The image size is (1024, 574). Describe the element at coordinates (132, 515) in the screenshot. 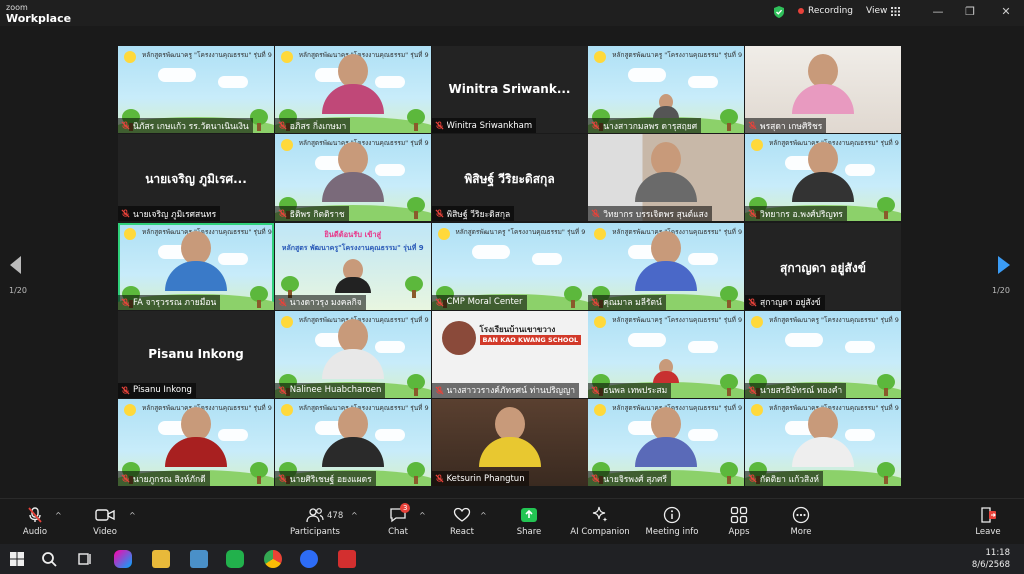

I see `video-options-chevron-icon: ^` at that location.